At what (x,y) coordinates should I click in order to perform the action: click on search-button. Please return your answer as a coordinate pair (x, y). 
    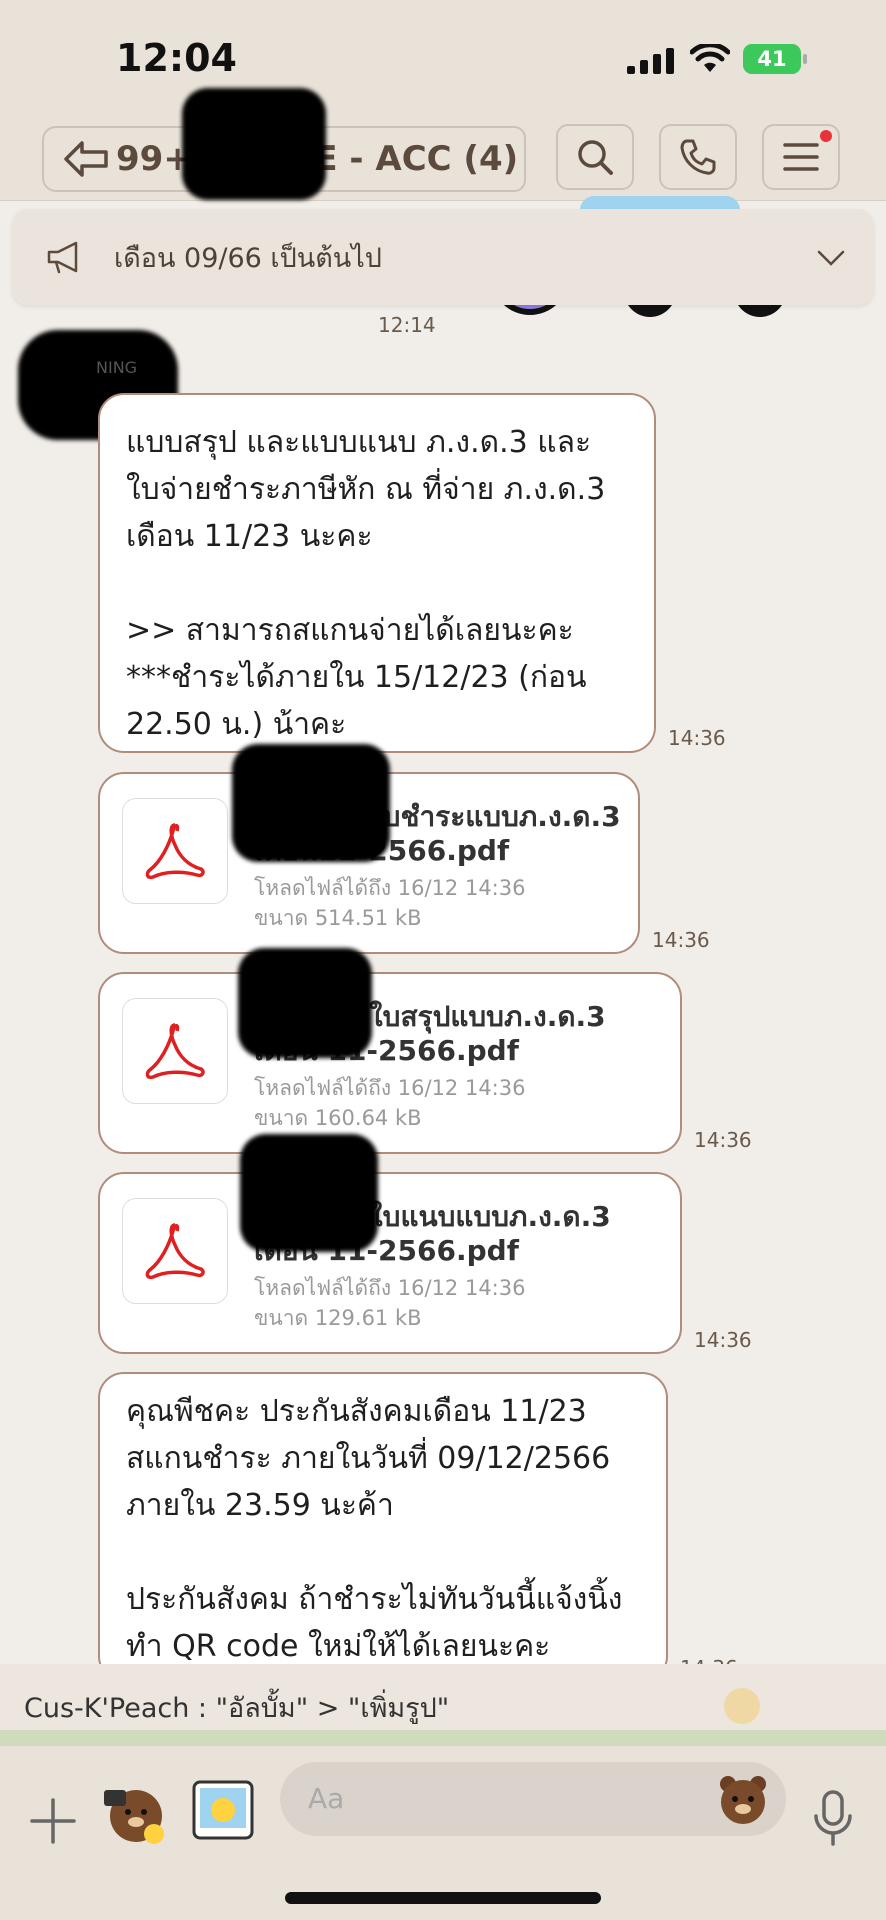
    Looking at the image, I should click on (595, 157).